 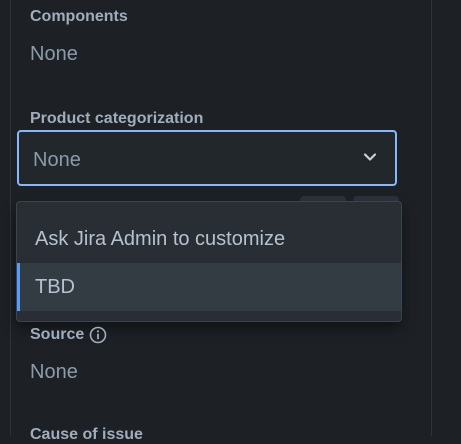 What do you see at coordinates (160, 239) in the screenshot?
I see `option-label: Ask Jira Admin to customize` at bounding box center [160, 239].